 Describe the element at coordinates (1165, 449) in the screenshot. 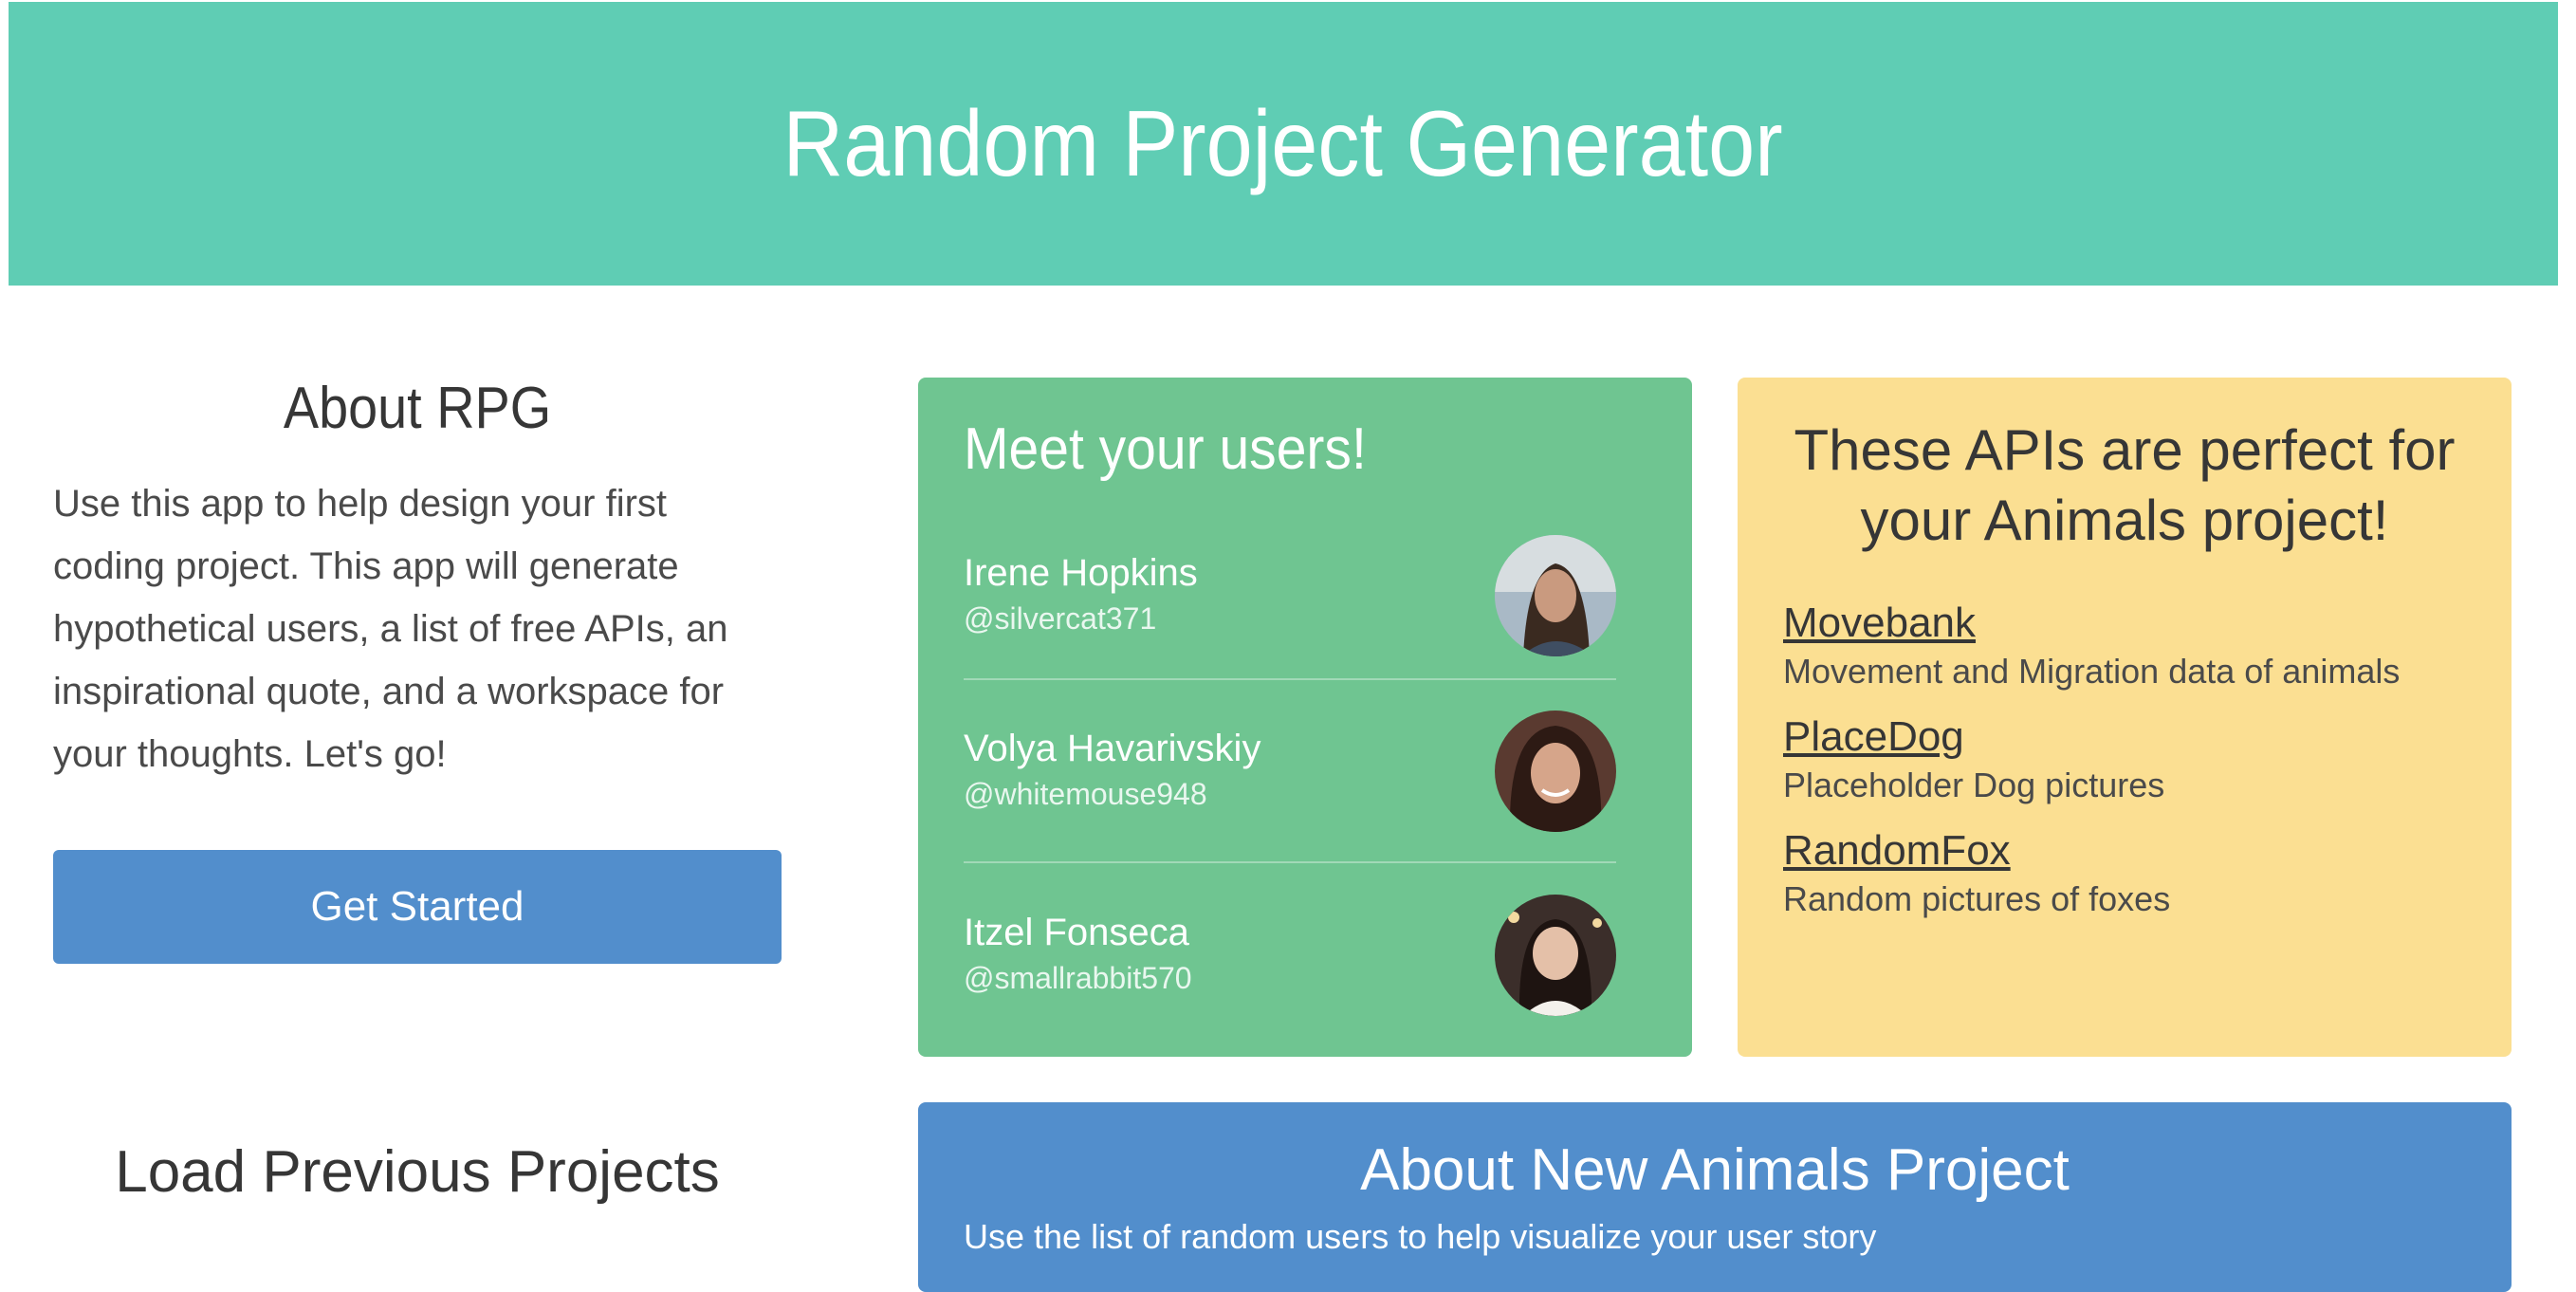

I see `users-title: Meet your users!` at that location.